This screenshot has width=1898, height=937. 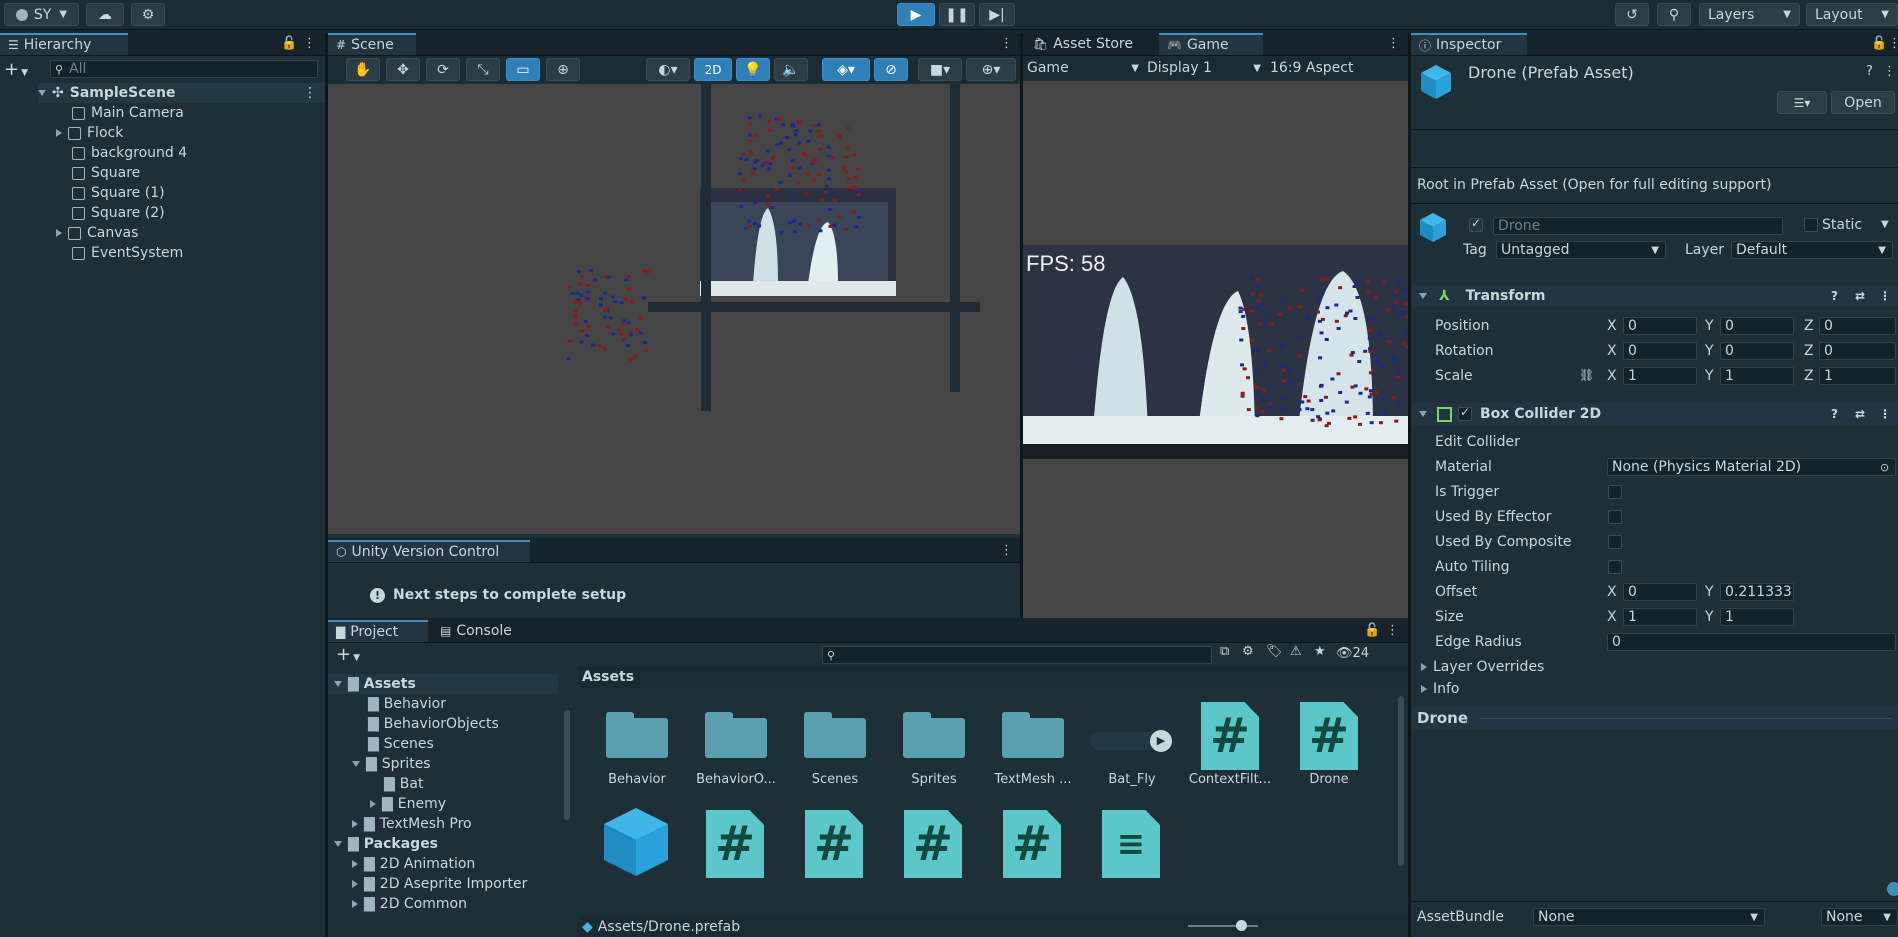 I want to click on project-add-button: + ▼, so click(x=348, y=654).